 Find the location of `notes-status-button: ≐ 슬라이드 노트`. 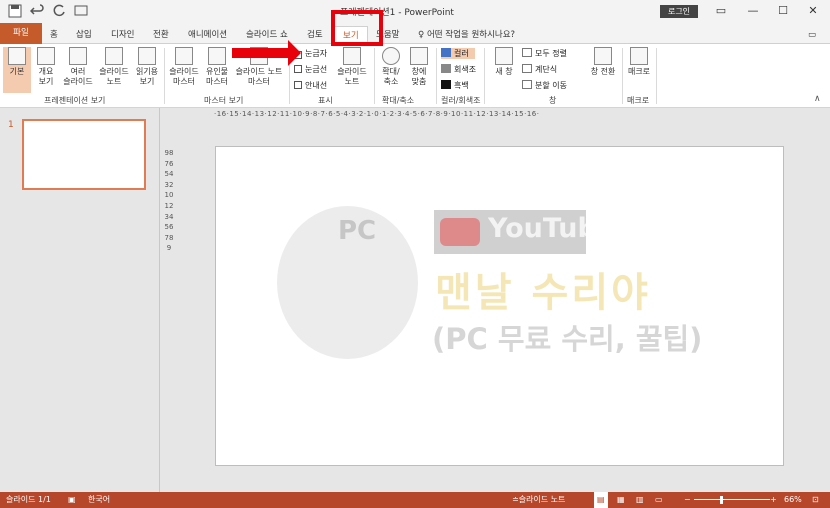

notes-status-button: ≐ 슬라이드 노트 is located at coordinates (538, 500).